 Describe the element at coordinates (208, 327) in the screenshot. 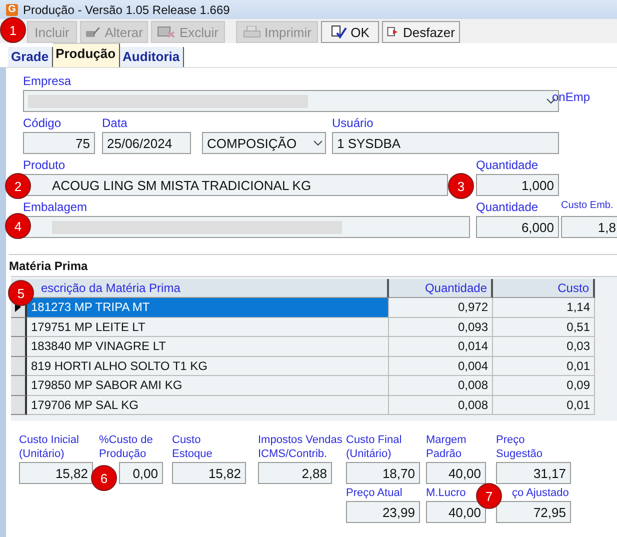

I see `table-cell: 179751 MP LEITE LT` at that location.